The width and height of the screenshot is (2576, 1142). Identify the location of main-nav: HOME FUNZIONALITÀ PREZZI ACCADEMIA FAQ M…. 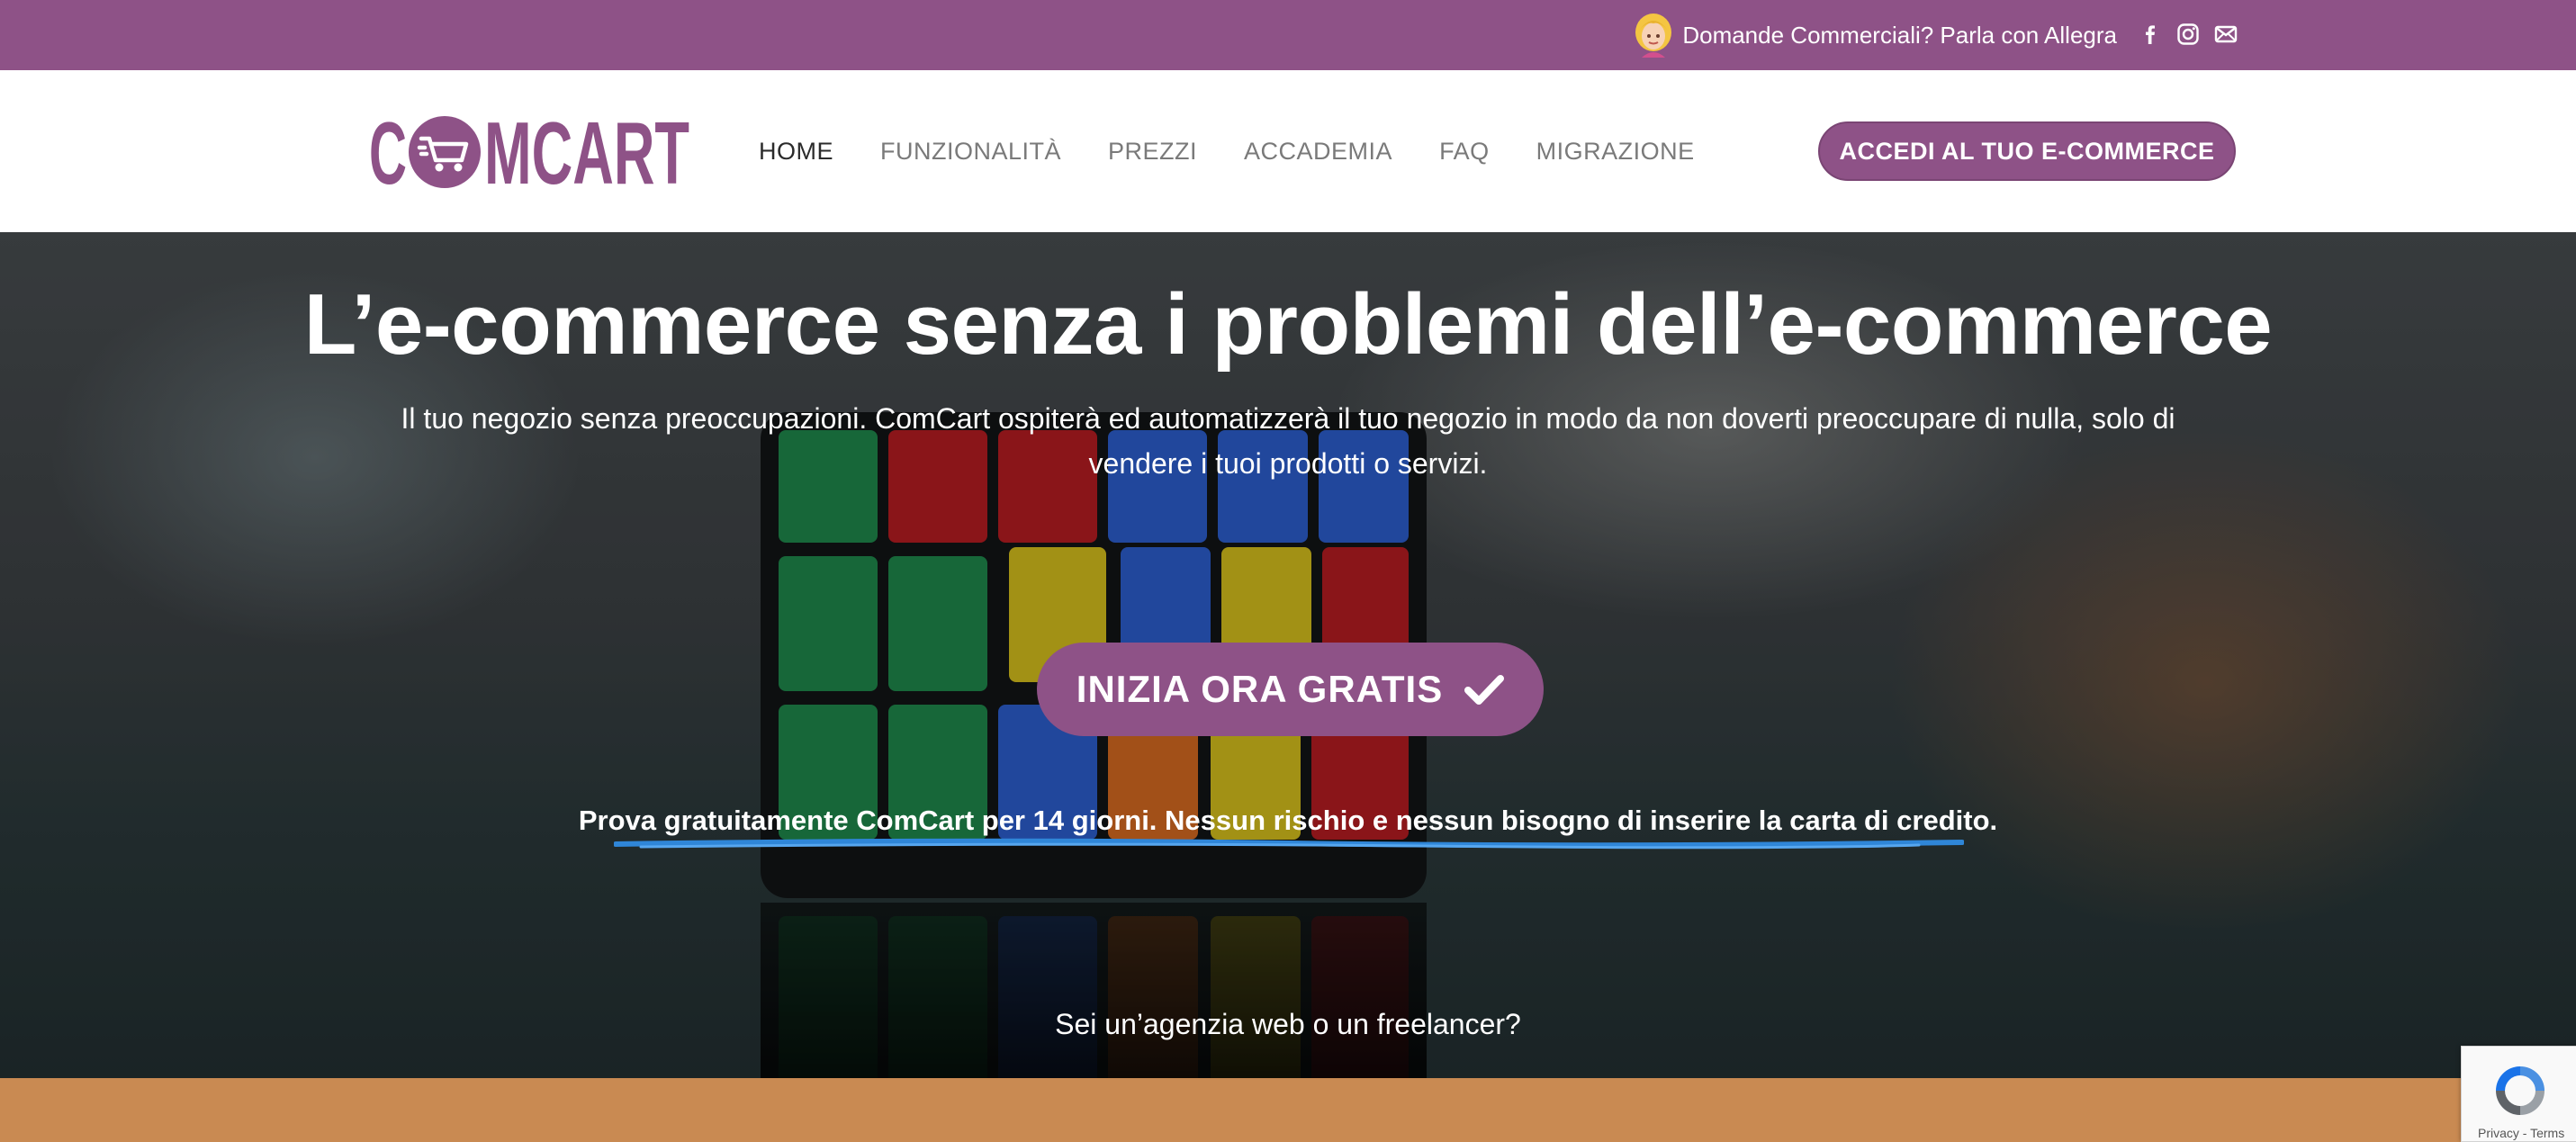
(1227, 151).